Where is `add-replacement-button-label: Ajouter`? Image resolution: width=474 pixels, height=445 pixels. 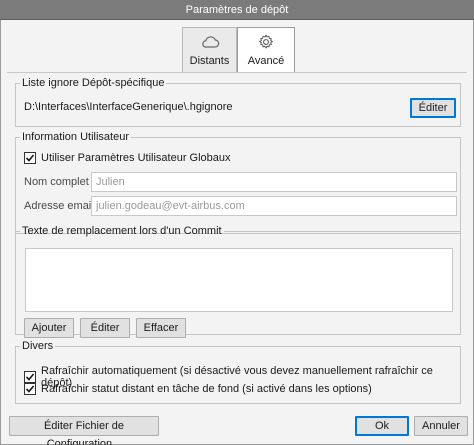 add-replacement-button-label: Ajouter is located at coordinates (49, 328).